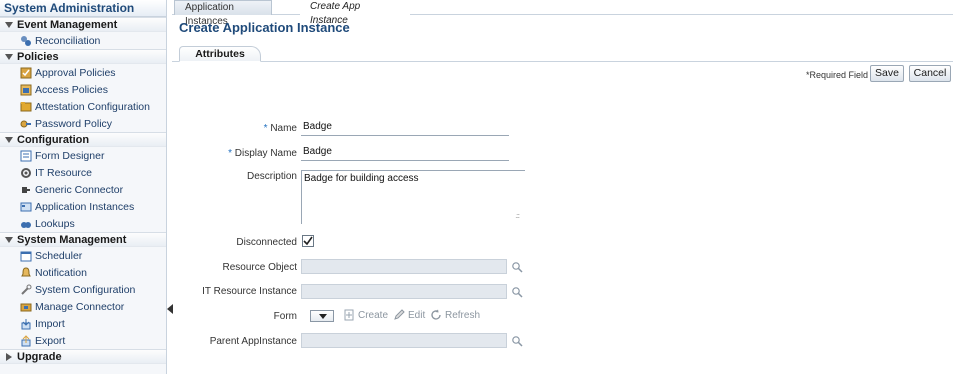 The width and height of the screenshot is (953, 374). I want to click on form-edit-button: Edit, so click(409, 315).